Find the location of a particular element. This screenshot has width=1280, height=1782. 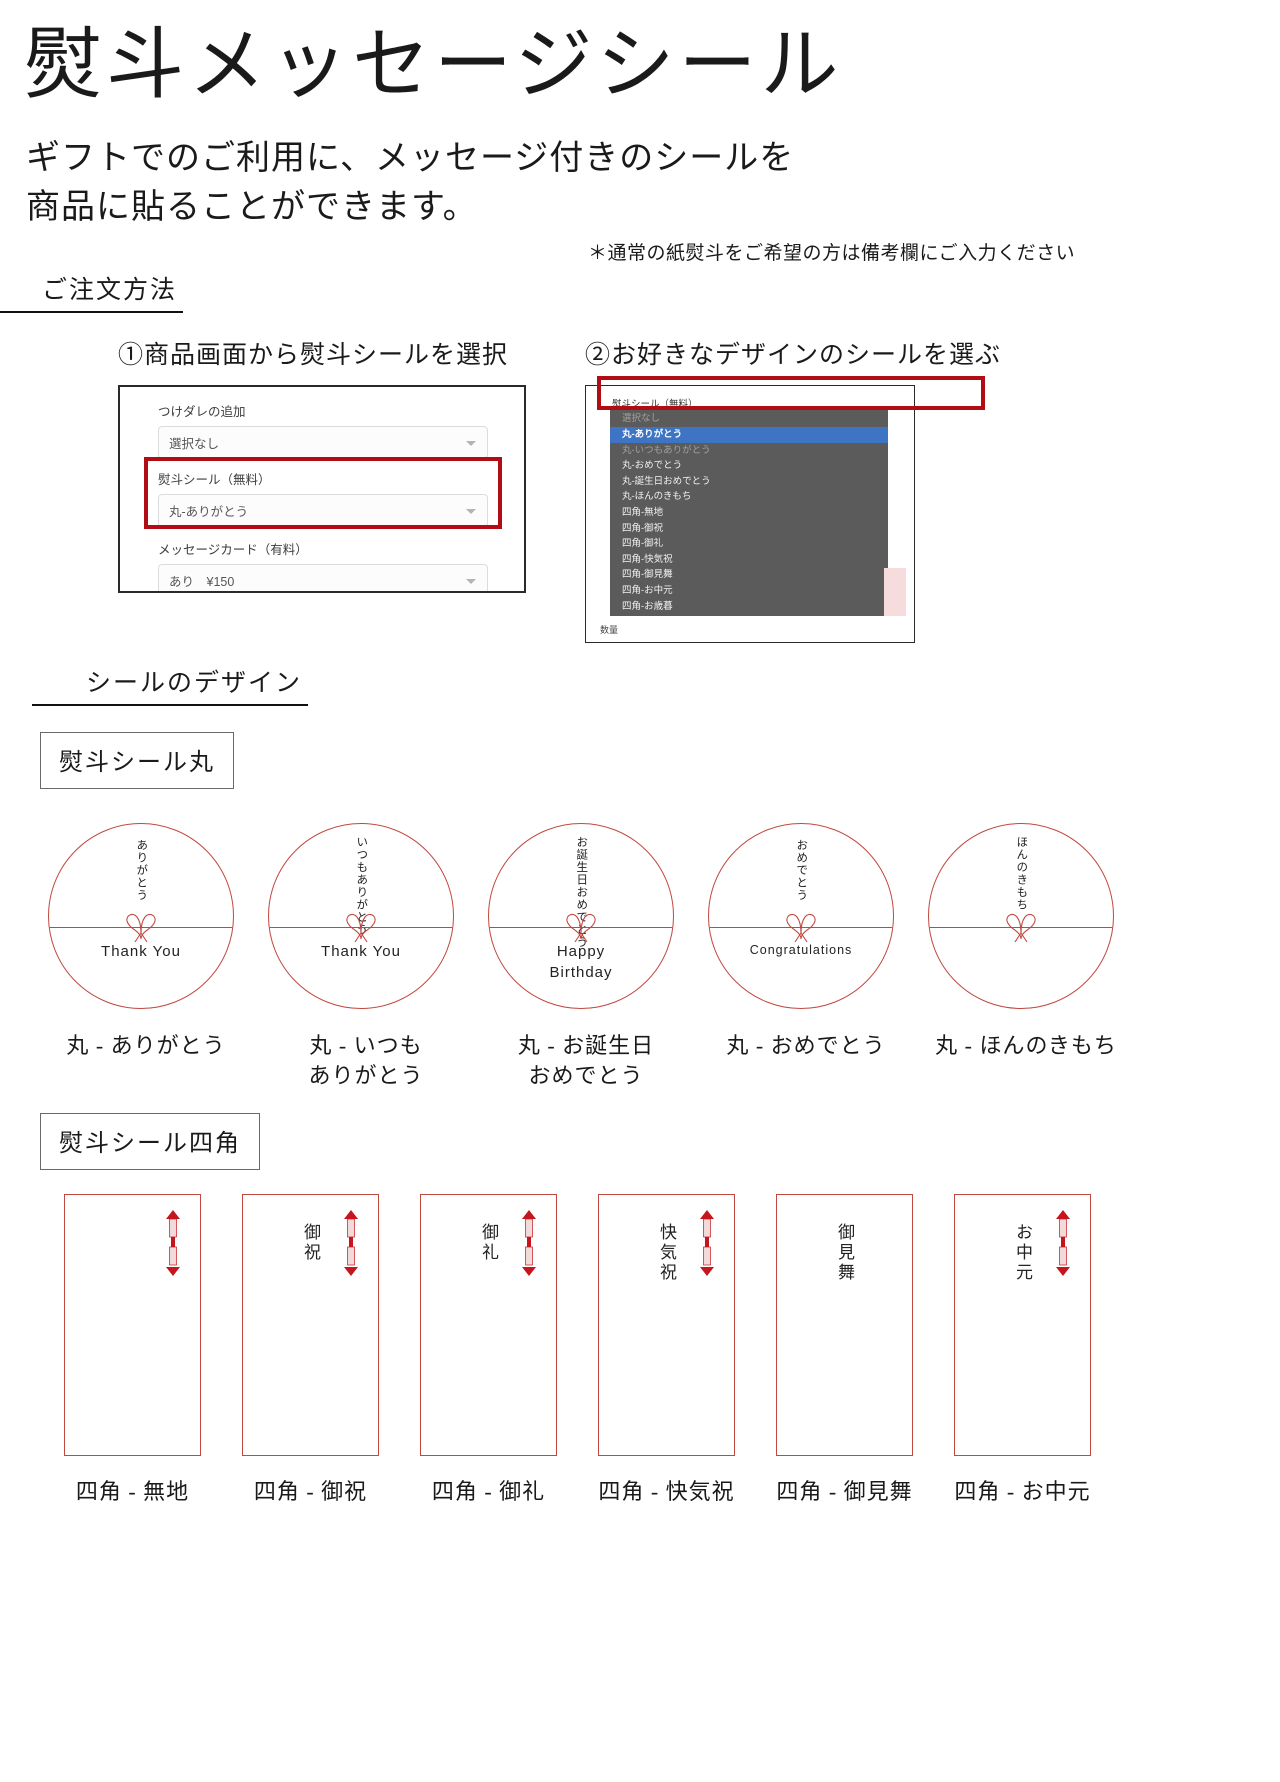

field-message-card-select: あり ¥150 is located at coordinates (323, 578).